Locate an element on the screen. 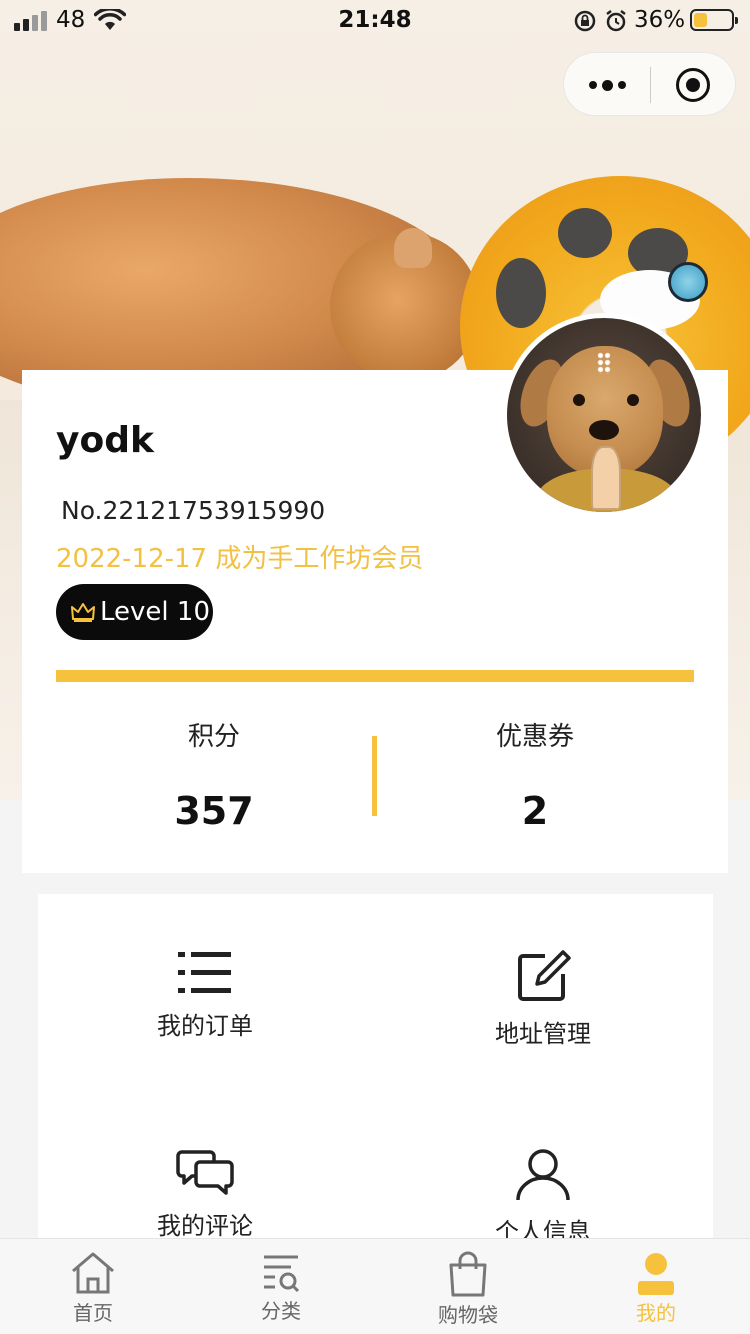  points-stat: 积分 357 is located at coordinates (214, 774).